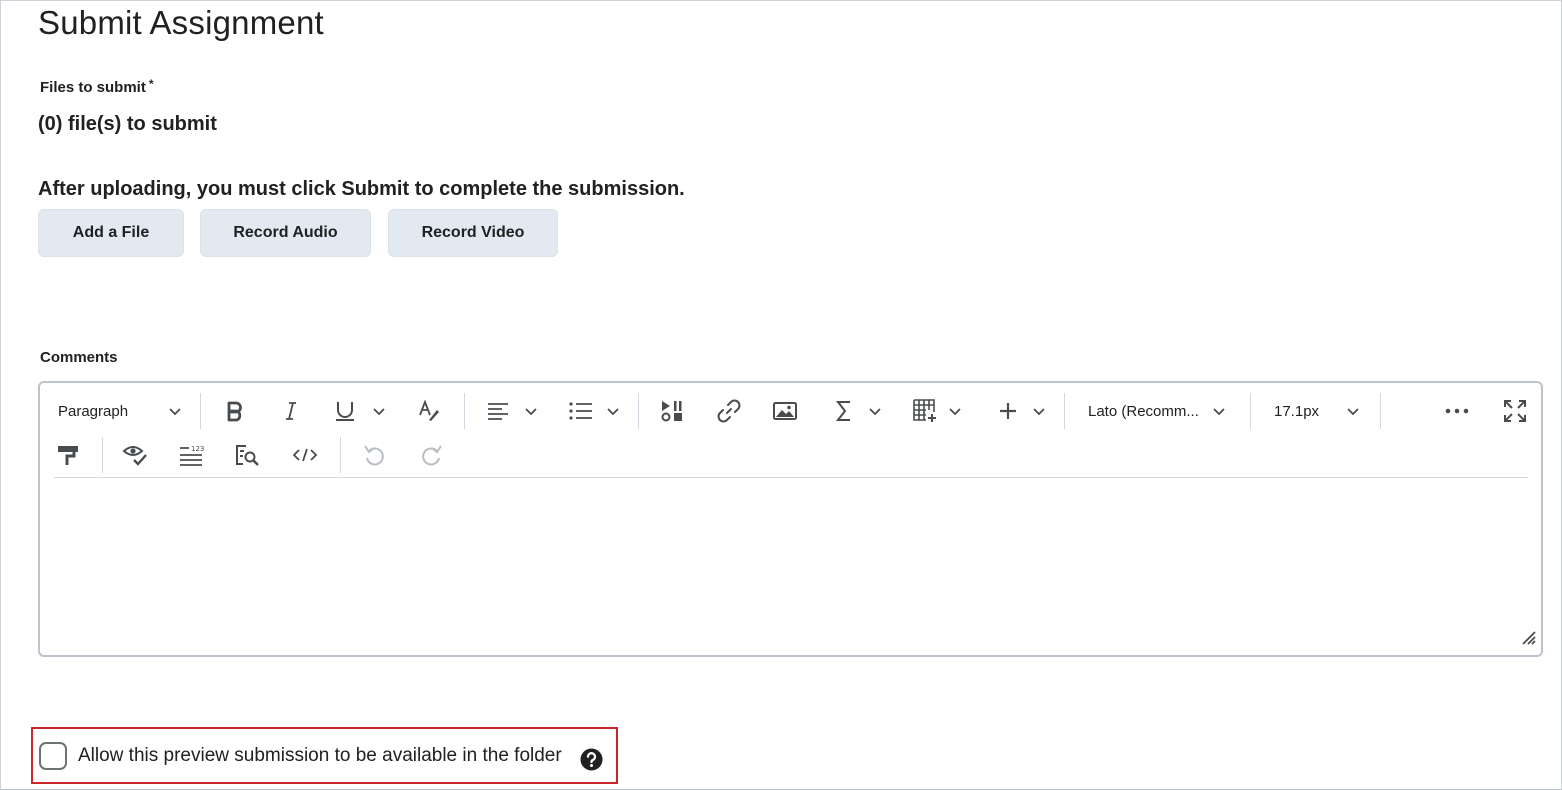 This screenshot has width=1562, height=790. What do you see at coordinates (473, 233) in the screenshot?
I see `record-video-button: Record Video` at bounding box center [473, 233].